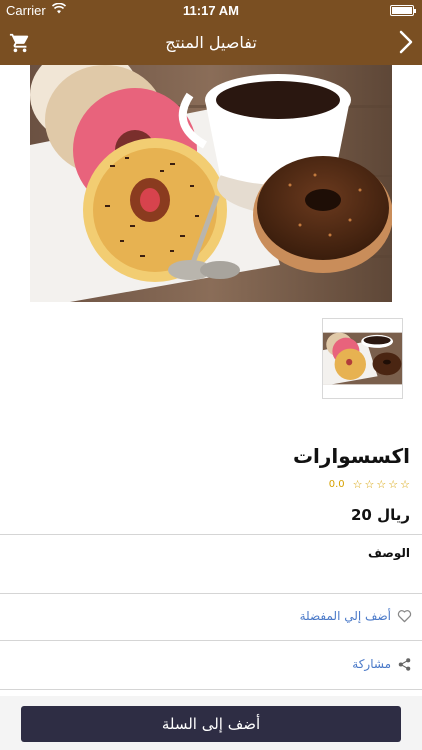 This screenshot has height=750, width=422. I want to click on chevron-right-icon, so click(406, 42).